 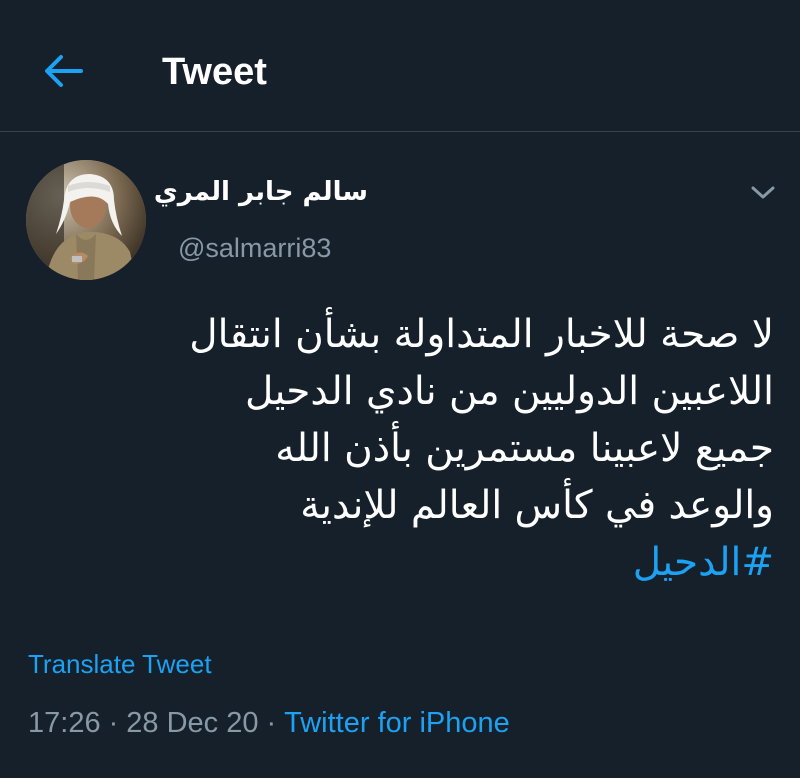 I want to click on more-options-button, so click(x=763, y=193).